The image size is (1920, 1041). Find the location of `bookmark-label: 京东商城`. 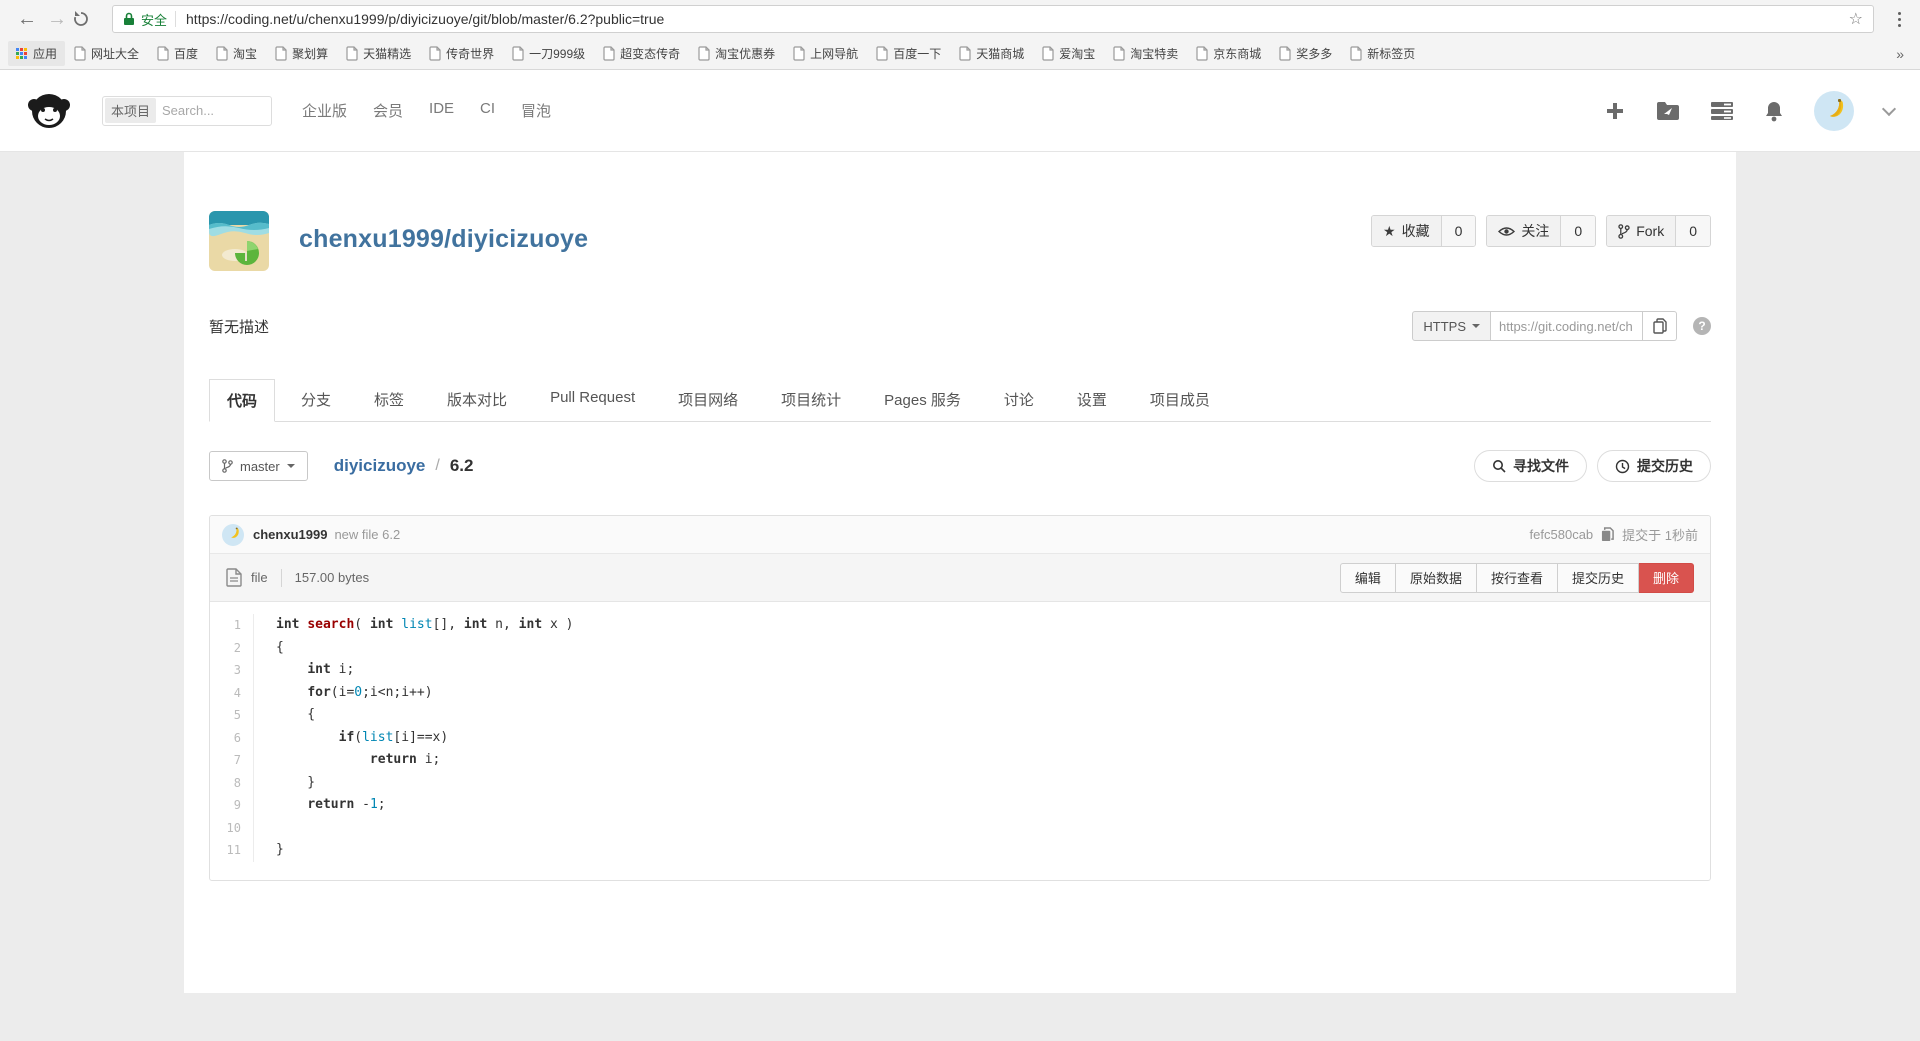

bookmark-label: 京东商城 is located at coordinates (1237, 54).